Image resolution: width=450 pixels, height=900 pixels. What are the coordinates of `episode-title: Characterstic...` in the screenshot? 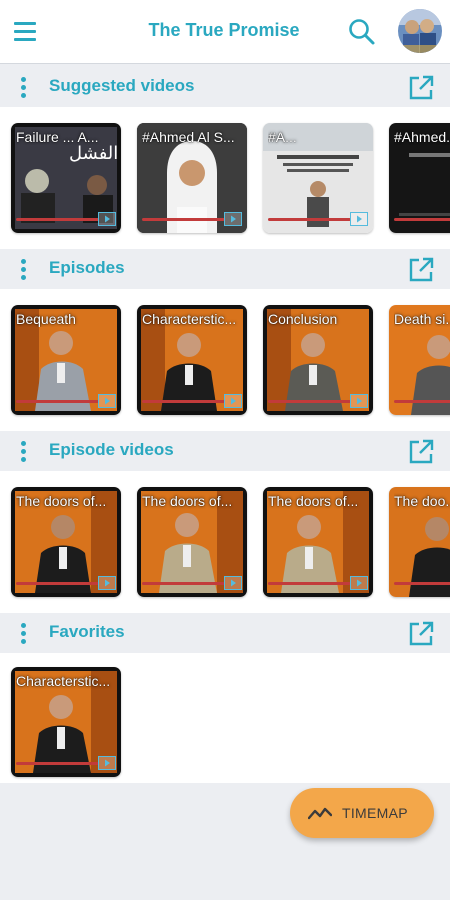 It's located at (189, 319).